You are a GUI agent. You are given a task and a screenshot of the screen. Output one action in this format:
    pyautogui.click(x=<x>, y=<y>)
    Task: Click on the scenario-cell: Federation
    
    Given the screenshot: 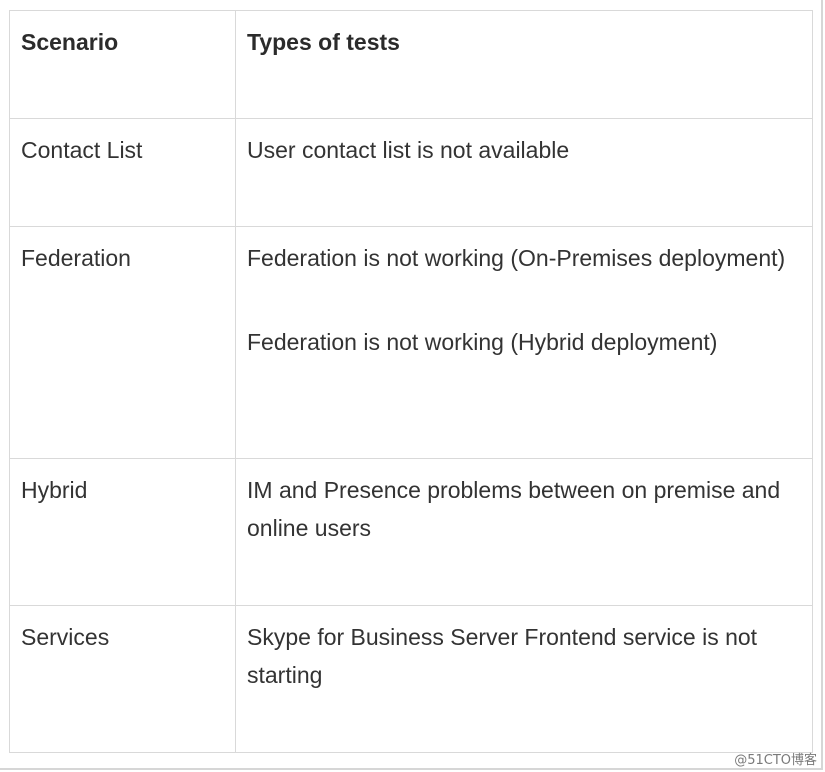 What is the action you would take?
    pyautogui.click(x=122, y=342)
    